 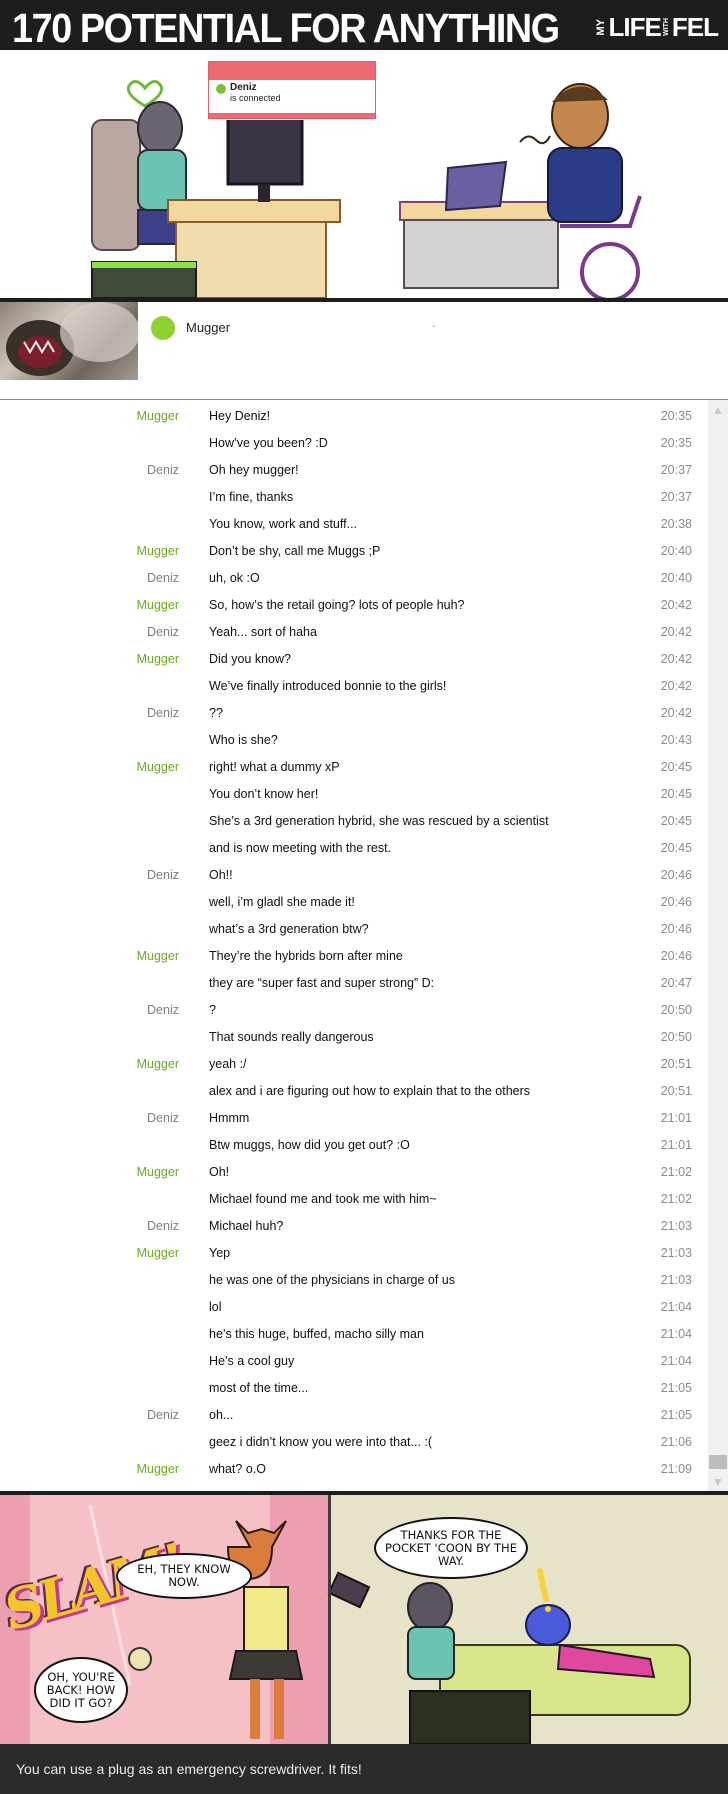 What do you see at coordinates (160, 128) in the screenshot?
I see `raccoon-head` at bounding box center [160, 128].